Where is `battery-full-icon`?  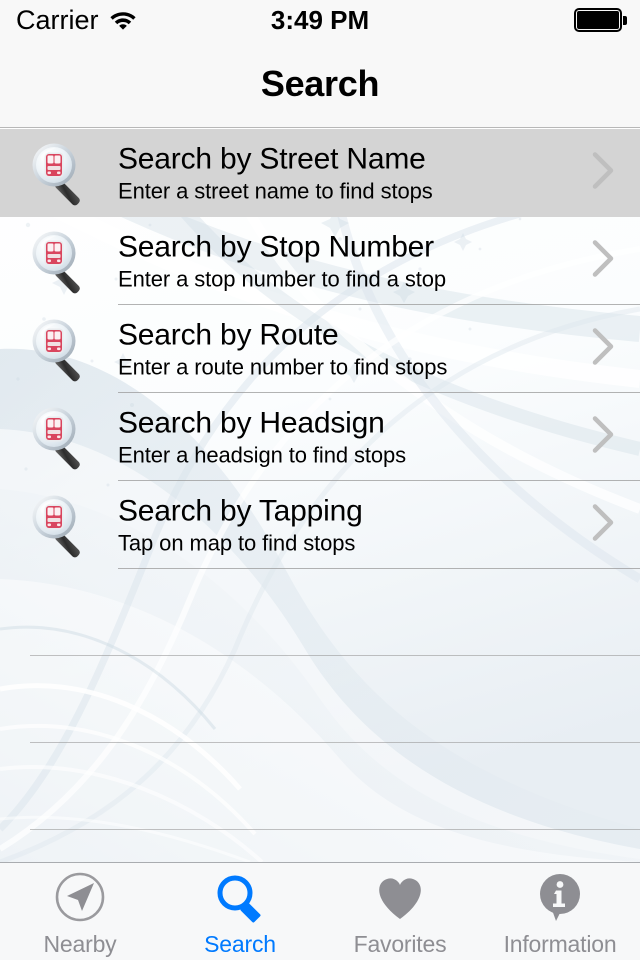 battery-full-icon is located at coordinates (600, 20).